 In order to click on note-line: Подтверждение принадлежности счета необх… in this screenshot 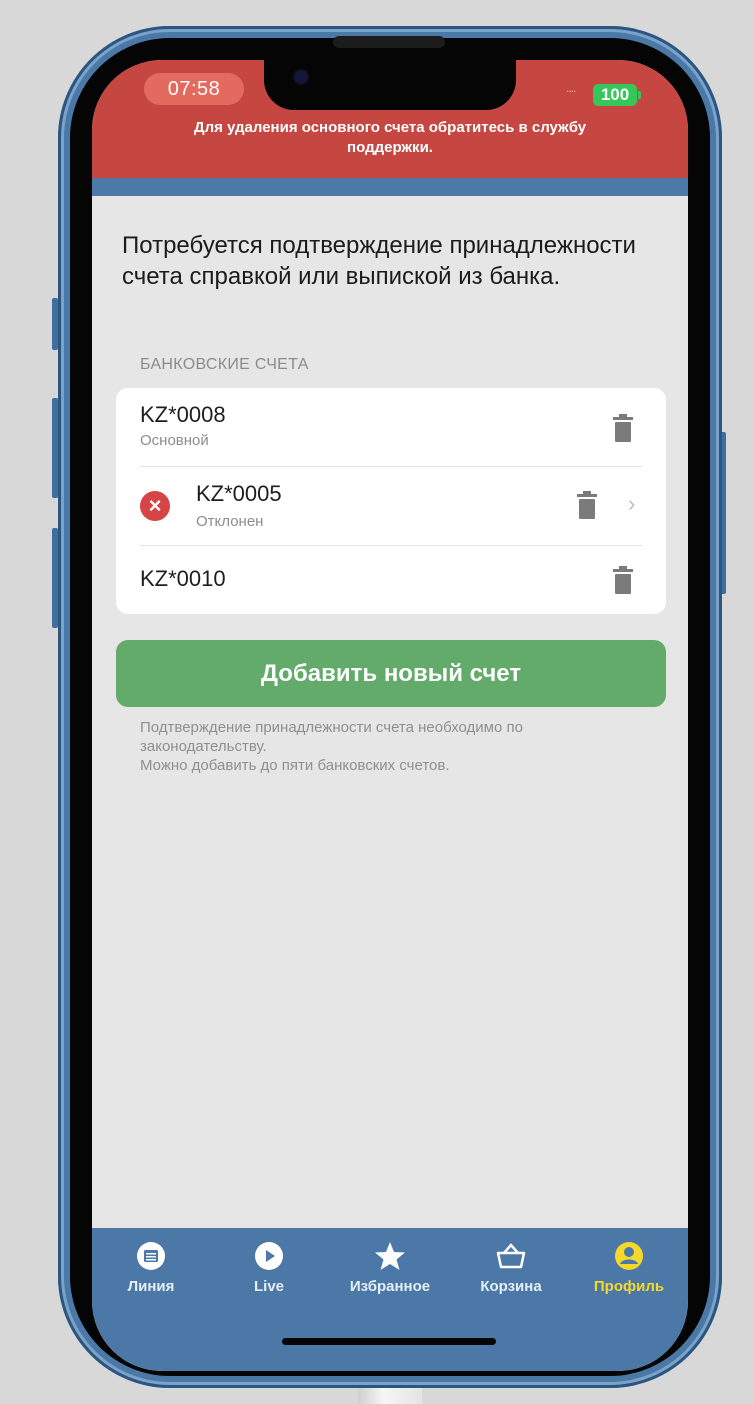, I will do `click(331, 737)`.